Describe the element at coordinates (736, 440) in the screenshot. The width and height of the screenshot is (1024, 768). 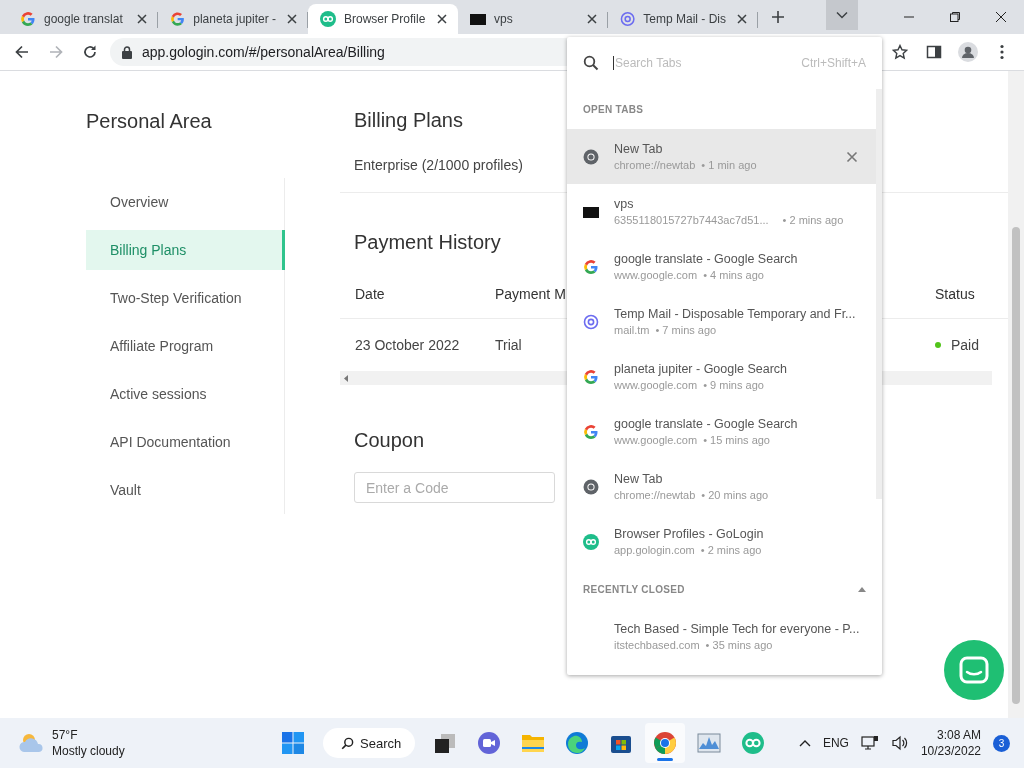
I see `tab-time: • 15 mins ago` at that location.